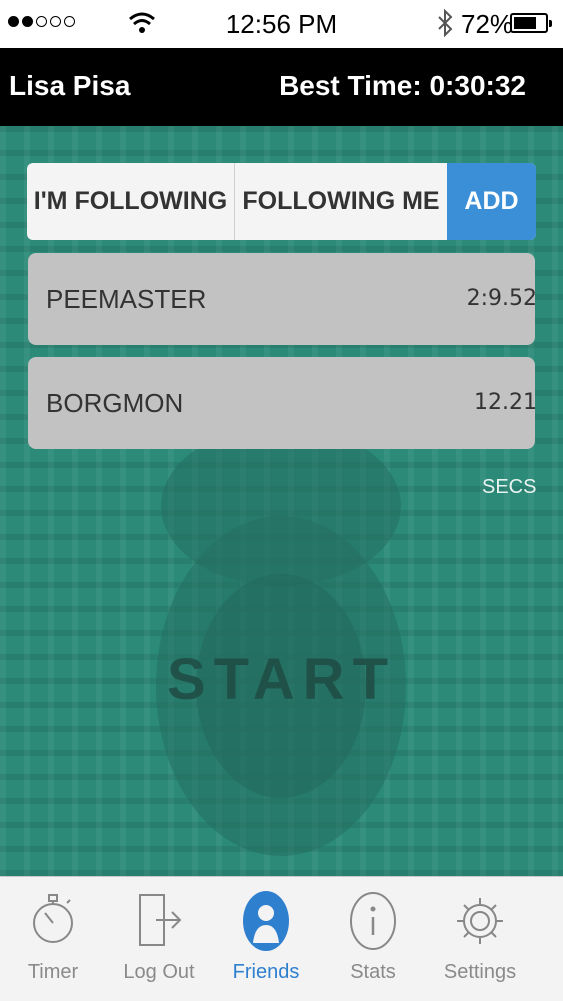  What do you see at coordinates (531, 23) in the screenshot?
I see `battery-icon` at bounding box center [531, 23].